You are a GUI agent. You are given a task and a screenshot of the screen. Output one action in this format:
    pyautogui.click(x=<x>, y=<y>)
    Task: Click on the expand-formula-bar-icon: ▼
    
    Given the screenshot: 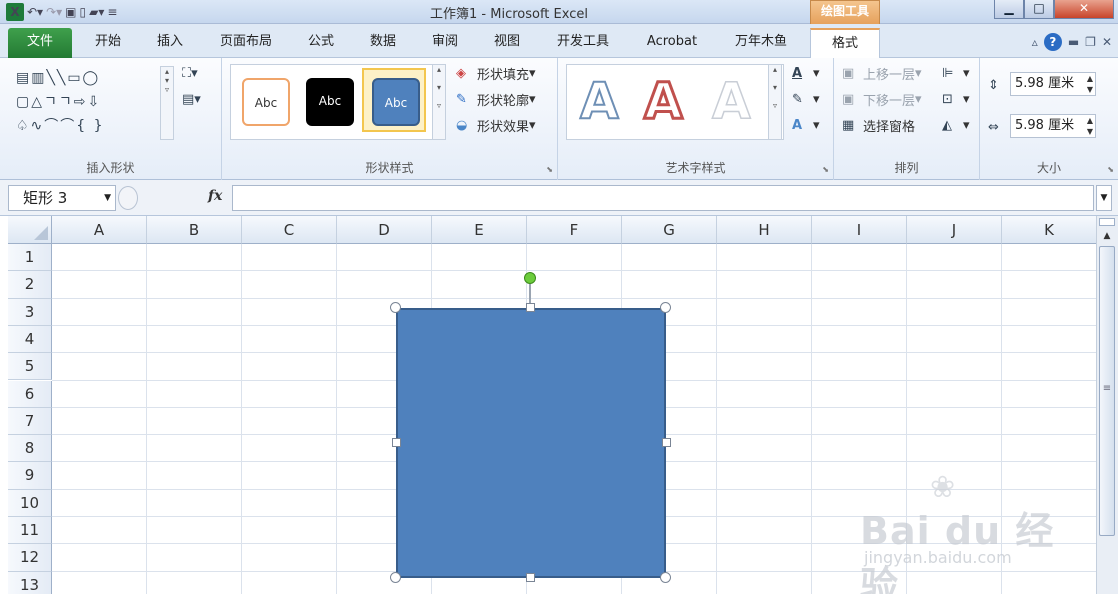 What is the action you would take?
    pyautogui.click(x=1104, y=198)
    